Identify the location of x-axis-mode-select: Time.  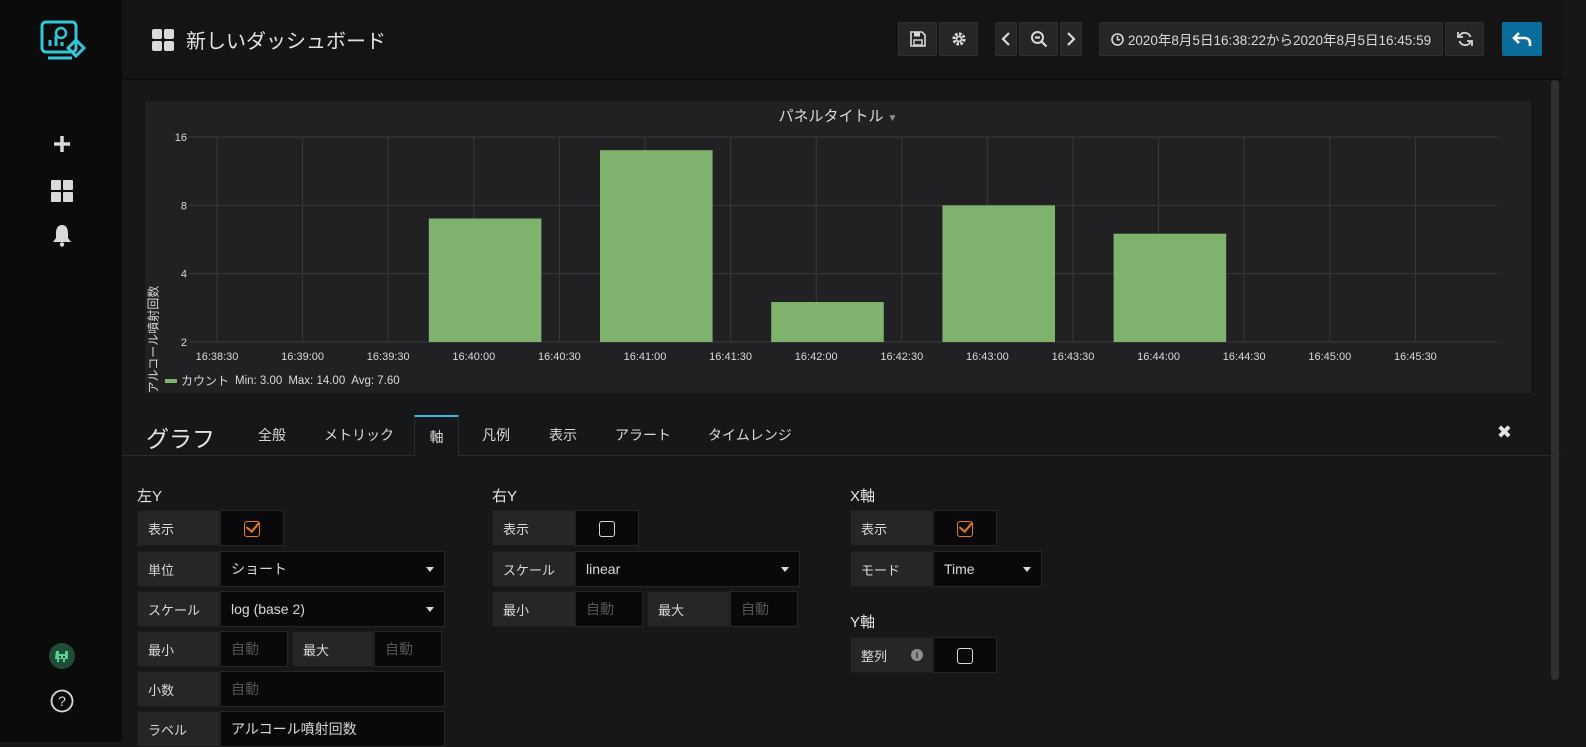
(987, 569).